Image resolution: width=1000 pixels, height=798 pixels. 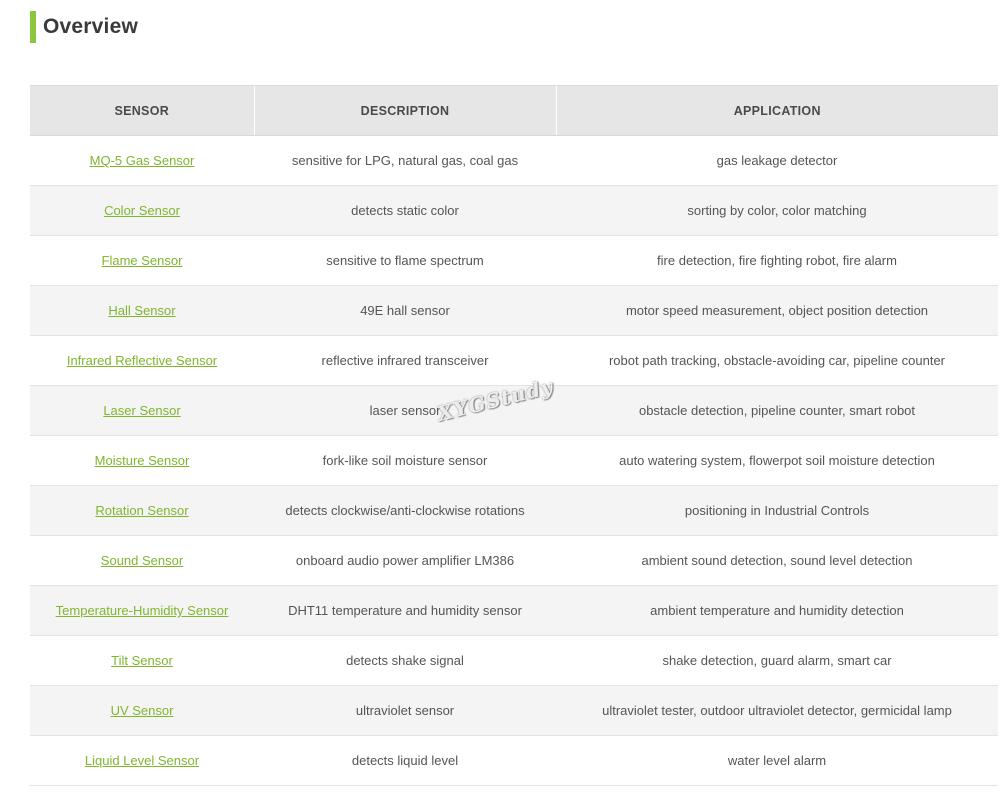 I want to click on sensor-cell: Hall Sensor, so click(x=142, y=310).